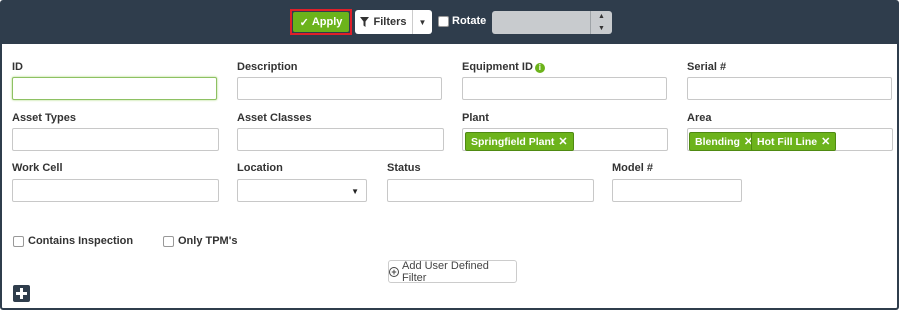 The image size is (899, 310). Describe the element at coordinates (632, 168) in the screenshot. I see `model-label: Model #` at that location.